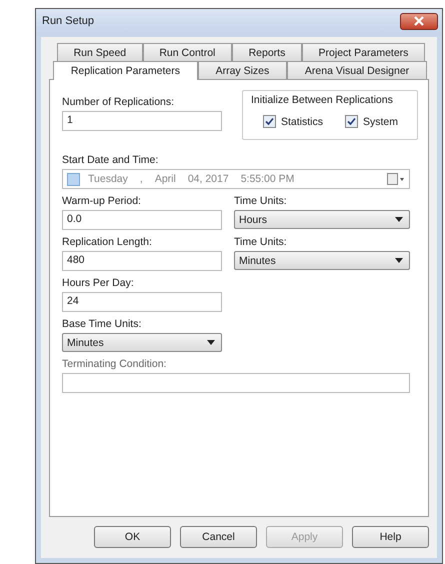  I want to click on field-label: Warm-up Period:, so click(102, 201).